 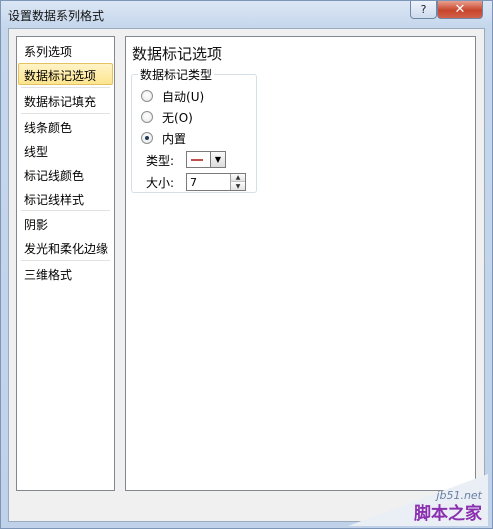 What do you see at coordinates (217, 159) in the screenshot?
I see `chevron-down-icon: ▼` at bounding box center [217, 159].